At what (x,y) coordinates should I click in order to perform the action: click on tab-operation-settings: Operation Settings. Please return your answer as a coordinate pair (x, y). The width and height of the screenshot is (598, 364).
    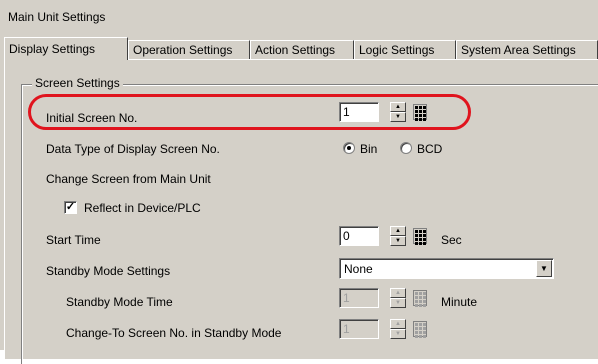
    Looking at the image, I should click on (189, 49).